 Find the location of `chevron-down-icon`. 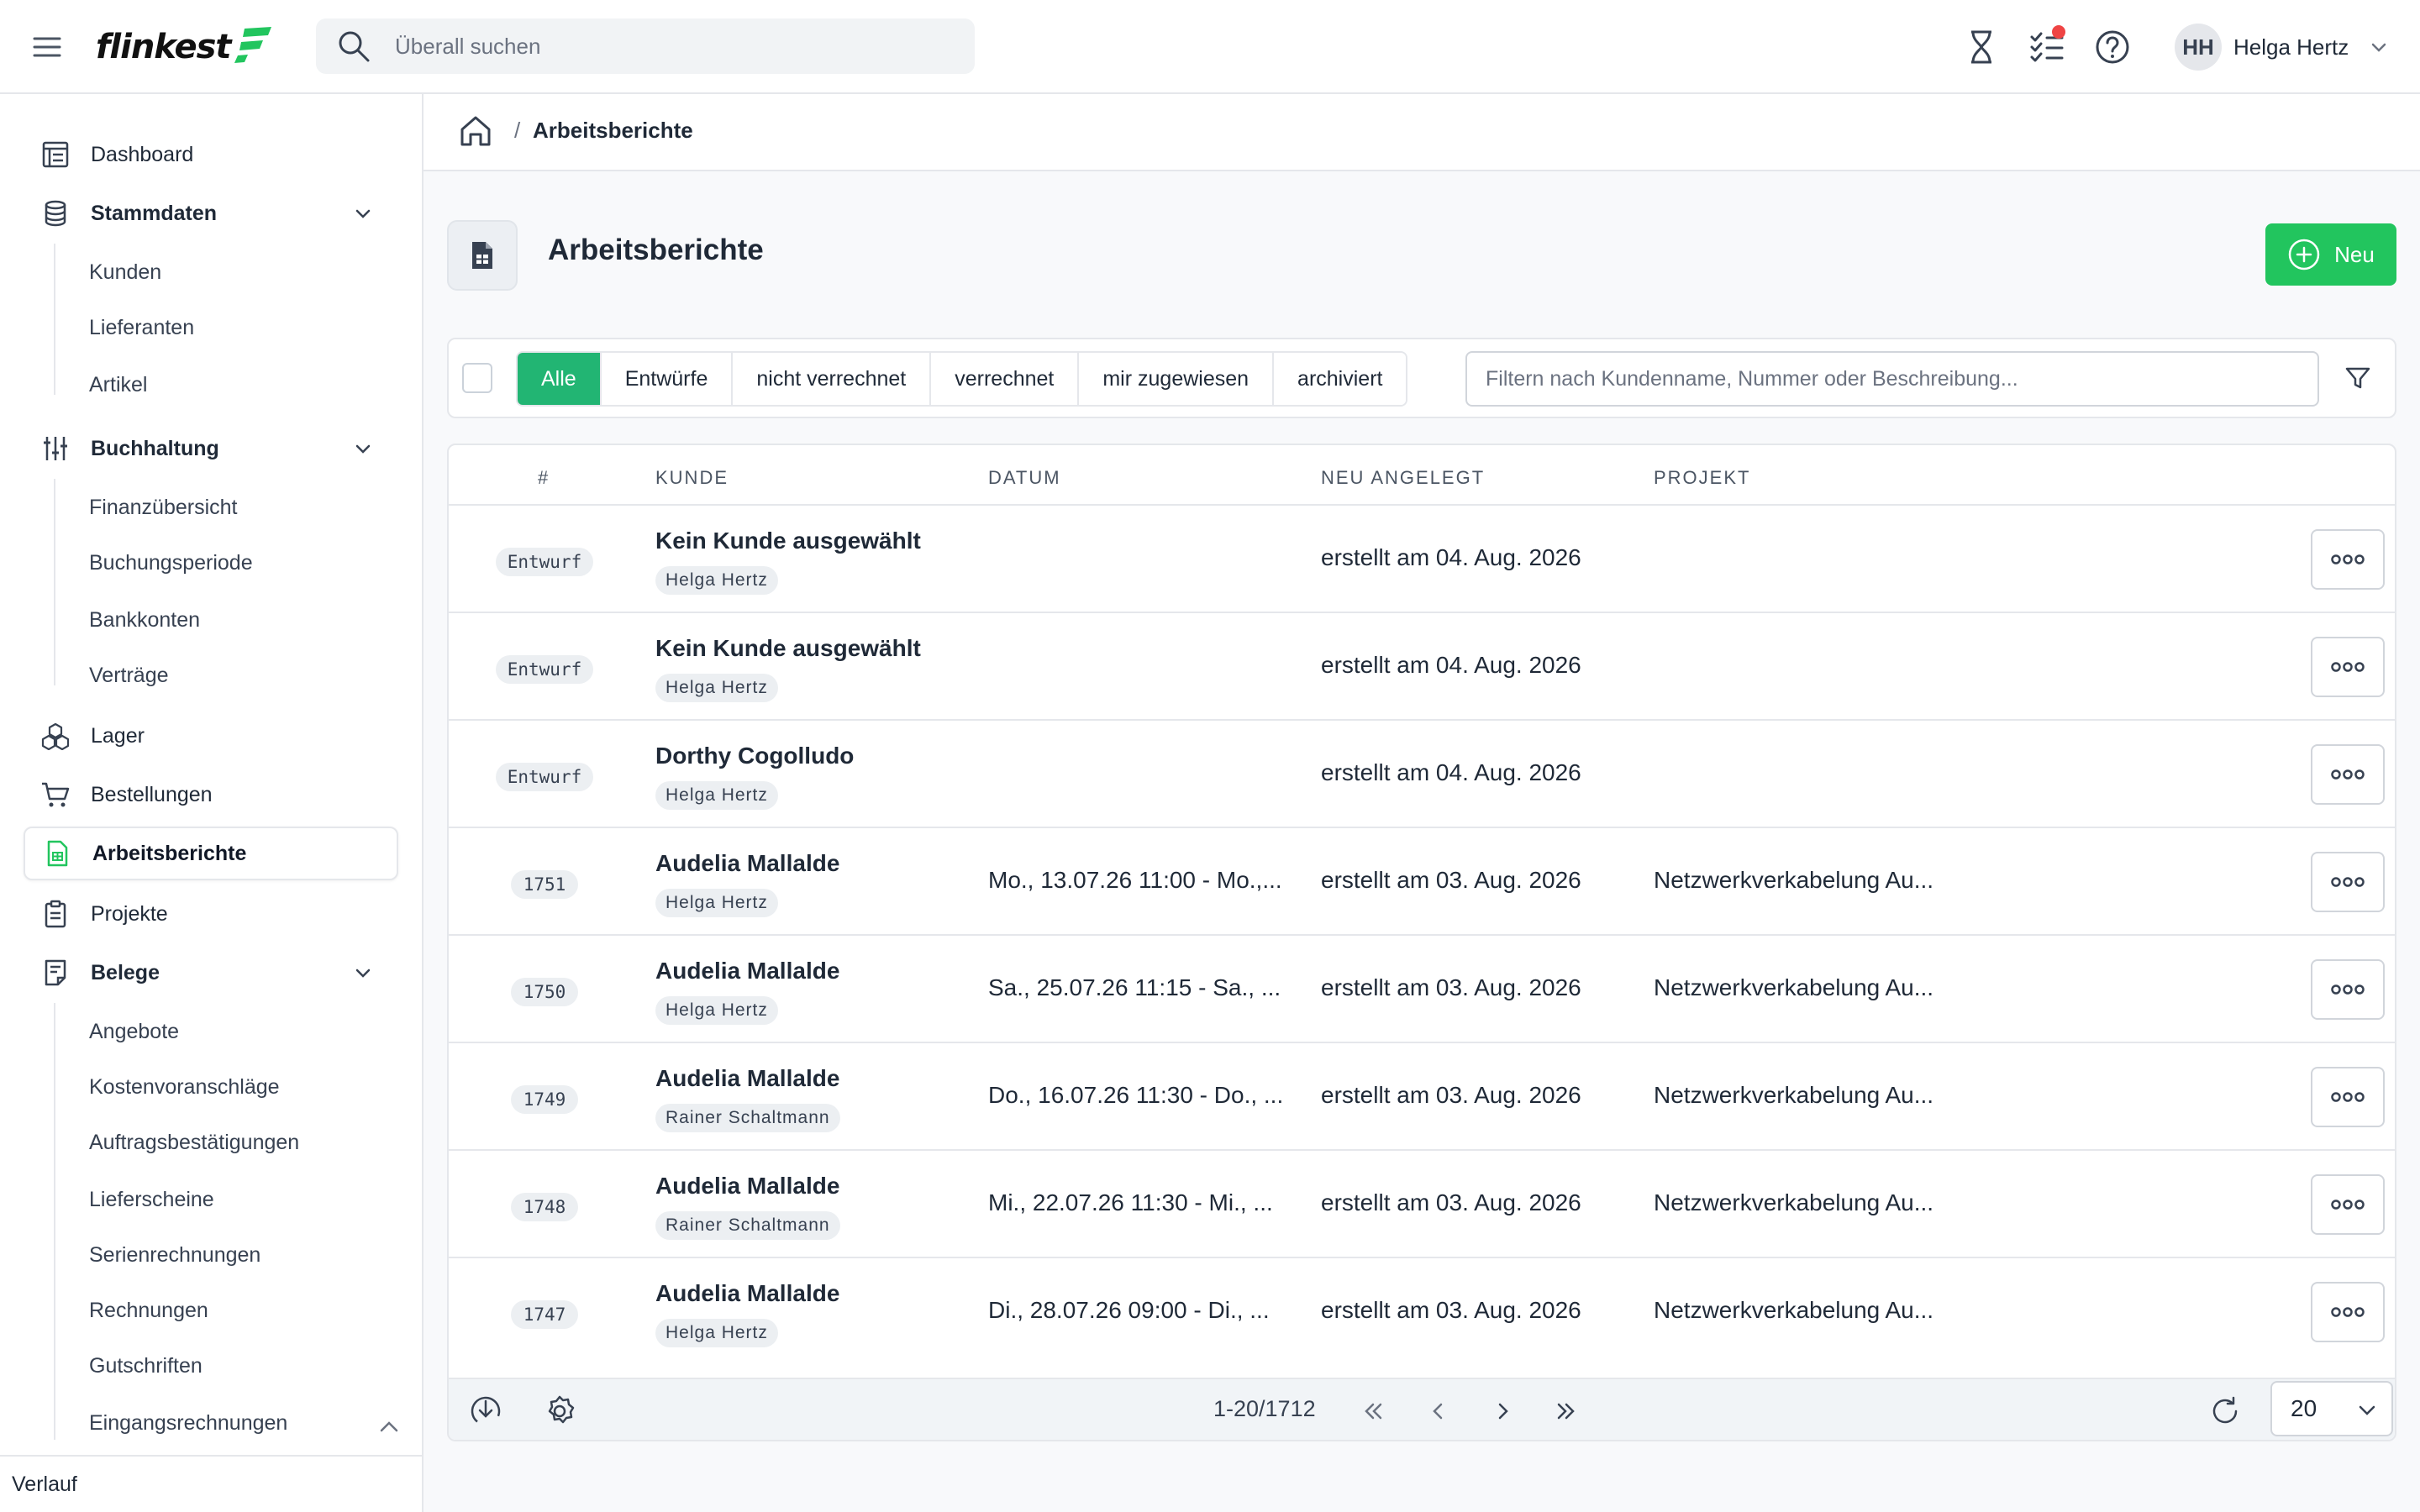

chevron-down-icon is located at coordinates (363, 449).